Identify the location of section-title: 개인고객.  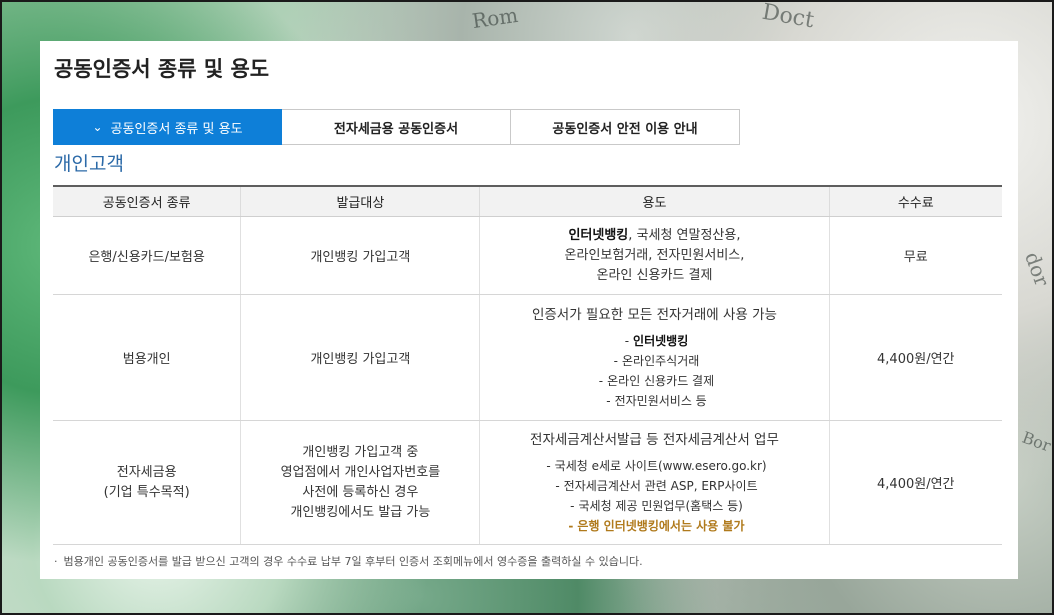
(89, 164).